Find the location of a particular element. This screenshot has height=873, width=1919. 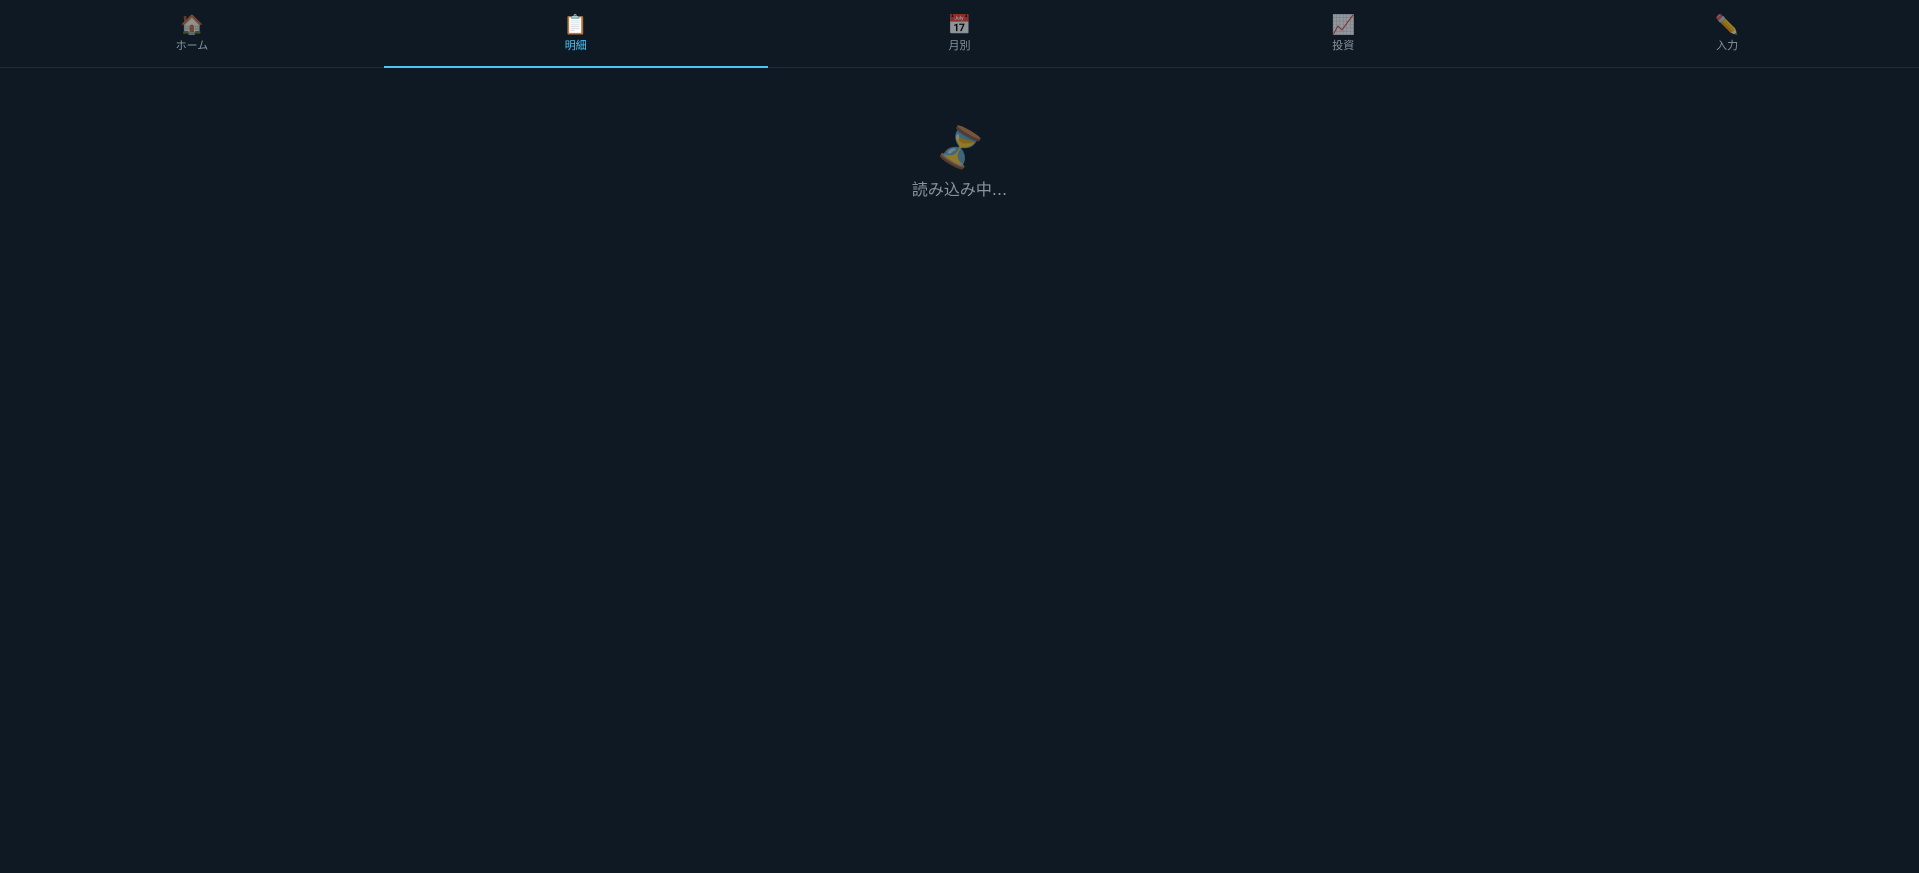

pencil-icon: ✏️ is located at coordinates (1727, 25).